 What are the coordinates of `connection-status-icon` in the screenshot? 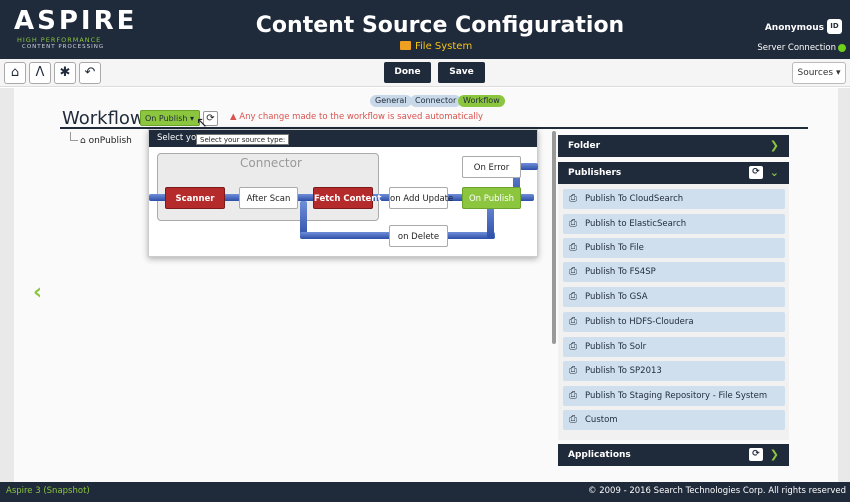 It's located at (842, 48).